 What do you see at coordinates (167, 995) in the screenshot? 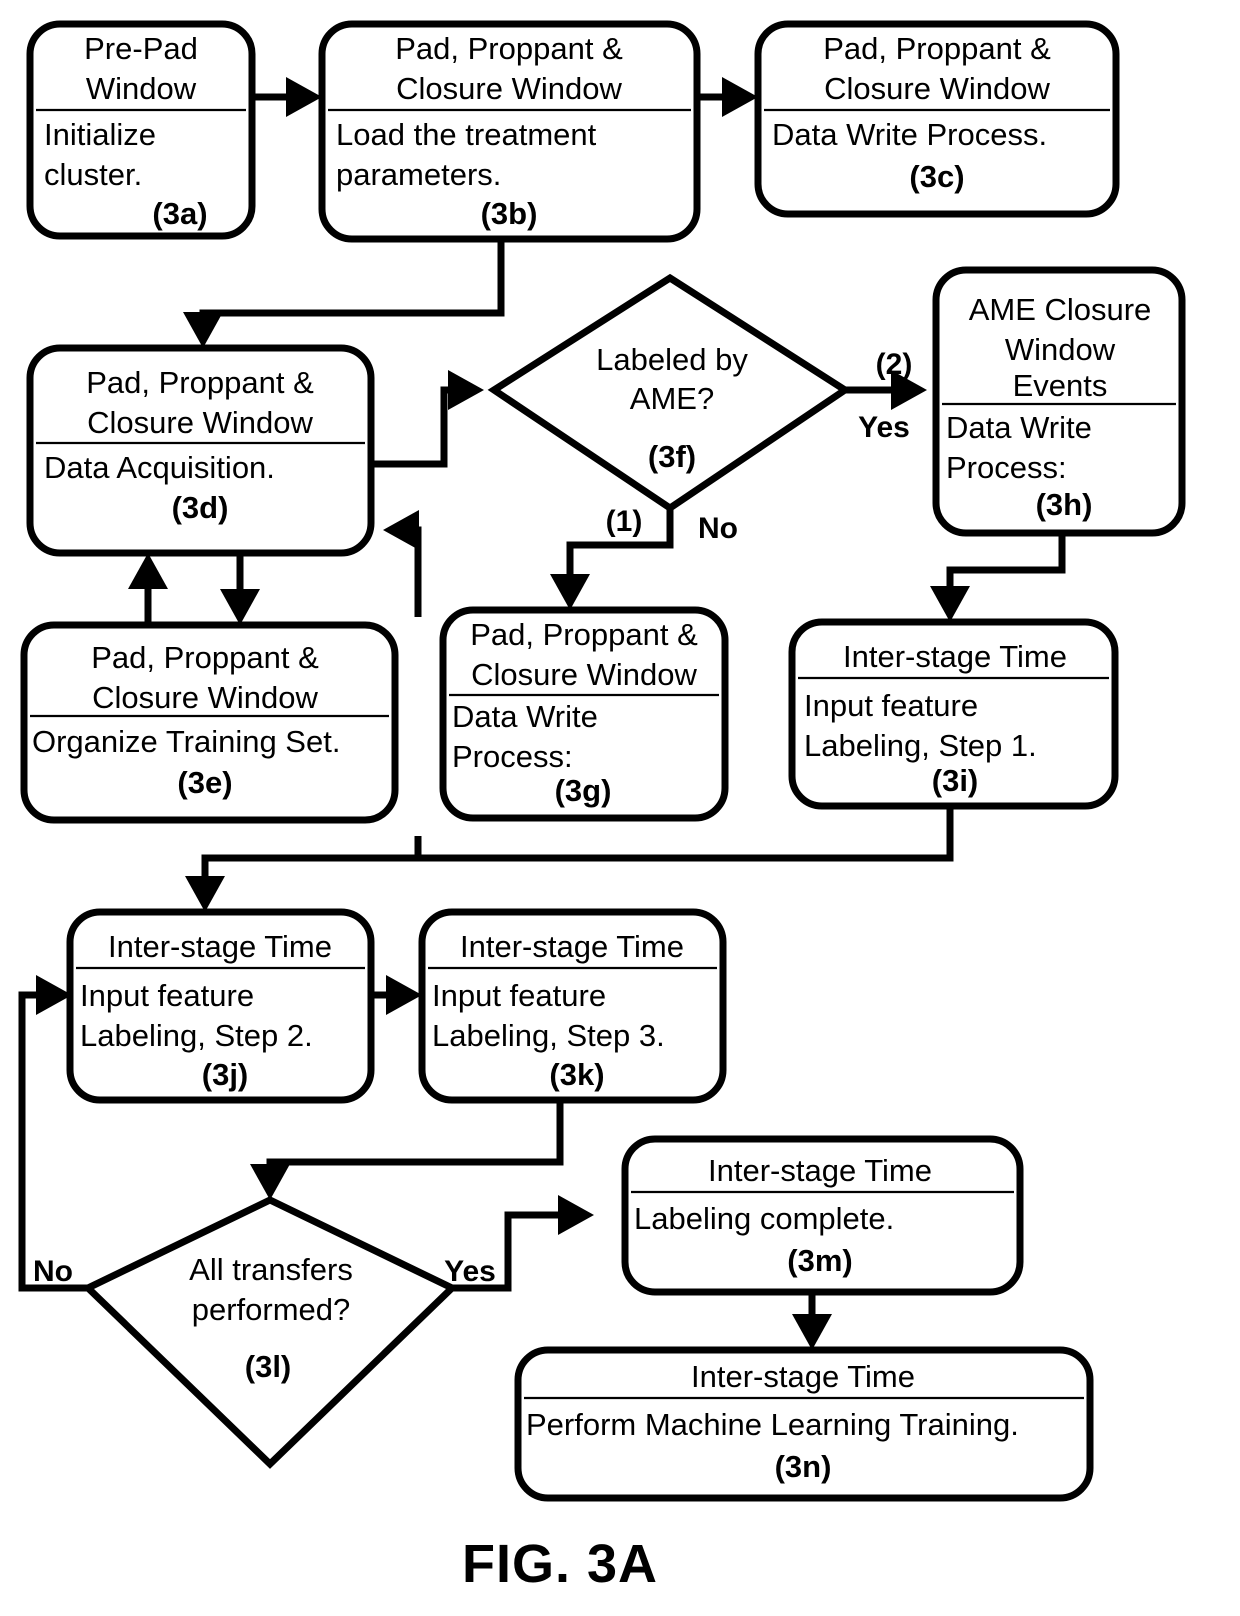
I see `node-3j-body-line1: Input feature` at bounding box center [167, 995].